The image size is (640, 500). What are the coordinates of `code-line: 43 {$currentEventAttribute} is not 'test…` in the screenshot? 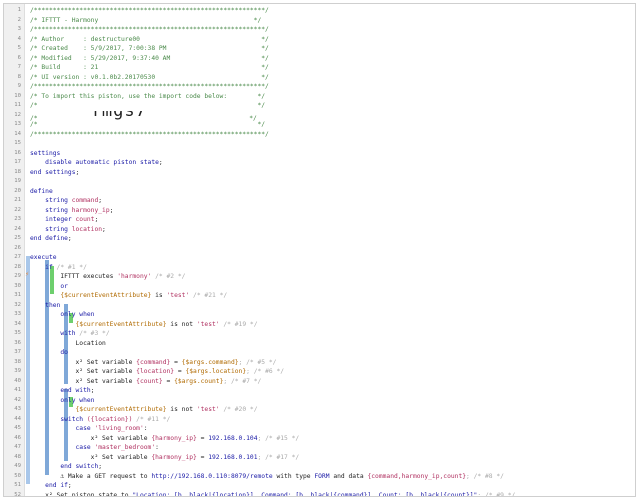 It's located at (319, 410).